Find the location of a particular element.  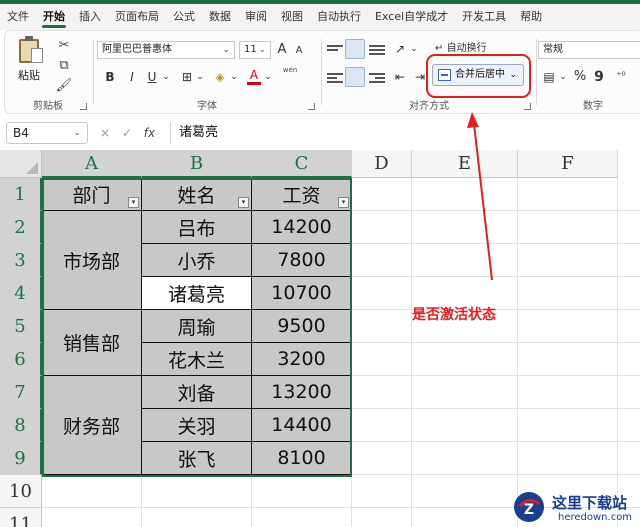

tab-home: 开始 is located at coordinates (54, 17).